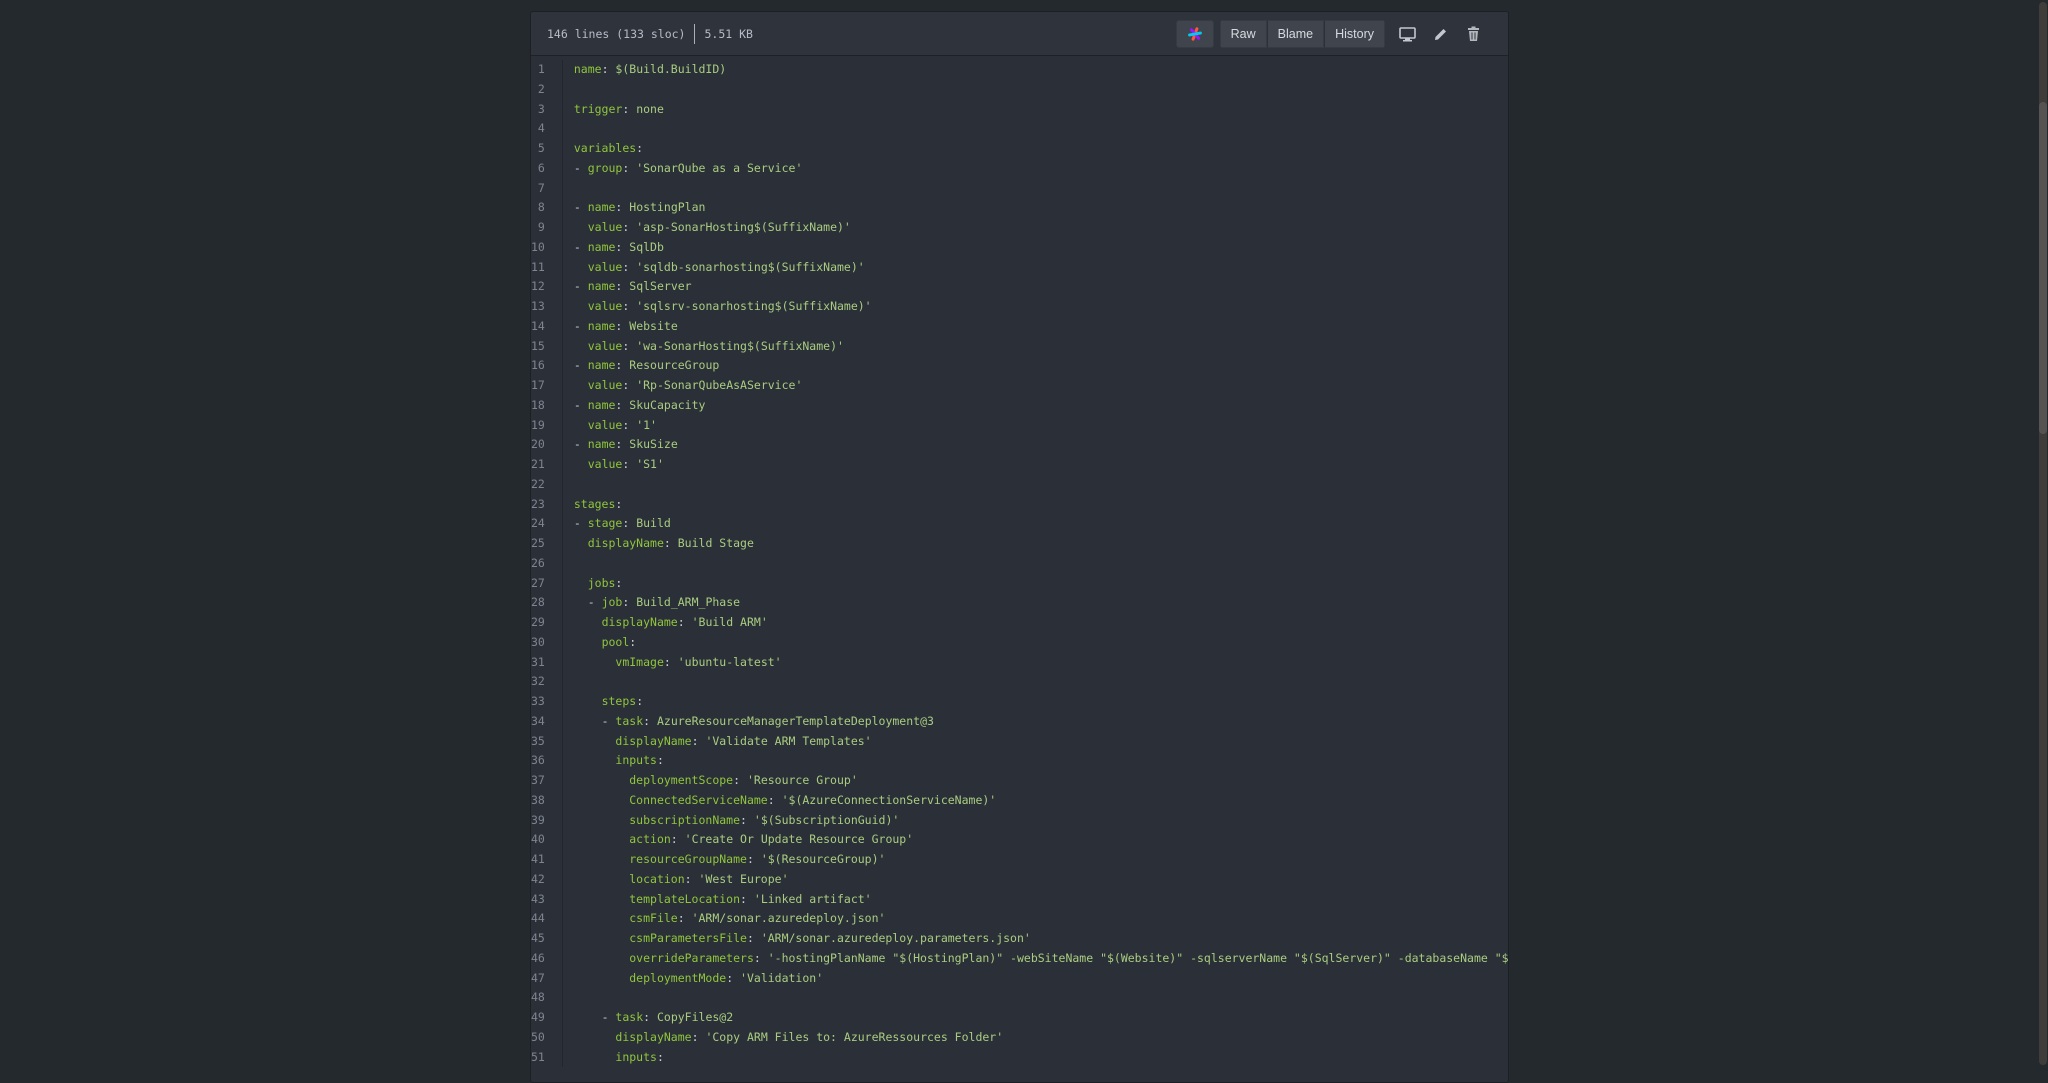  Describe the element at coordinates (546, 939) in the screenshot. I see `line-number: 45` at that location.